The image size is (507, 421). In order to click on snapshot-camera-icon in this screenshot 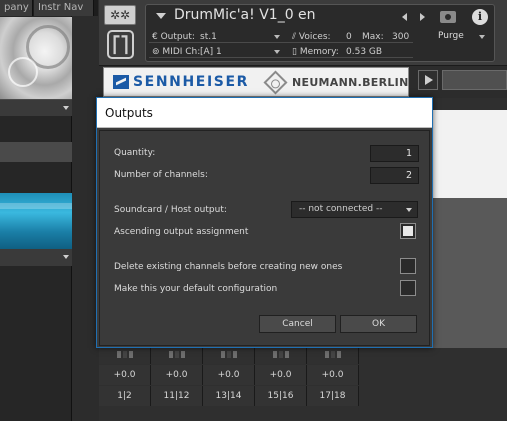, I will do `click(448, 17)`.